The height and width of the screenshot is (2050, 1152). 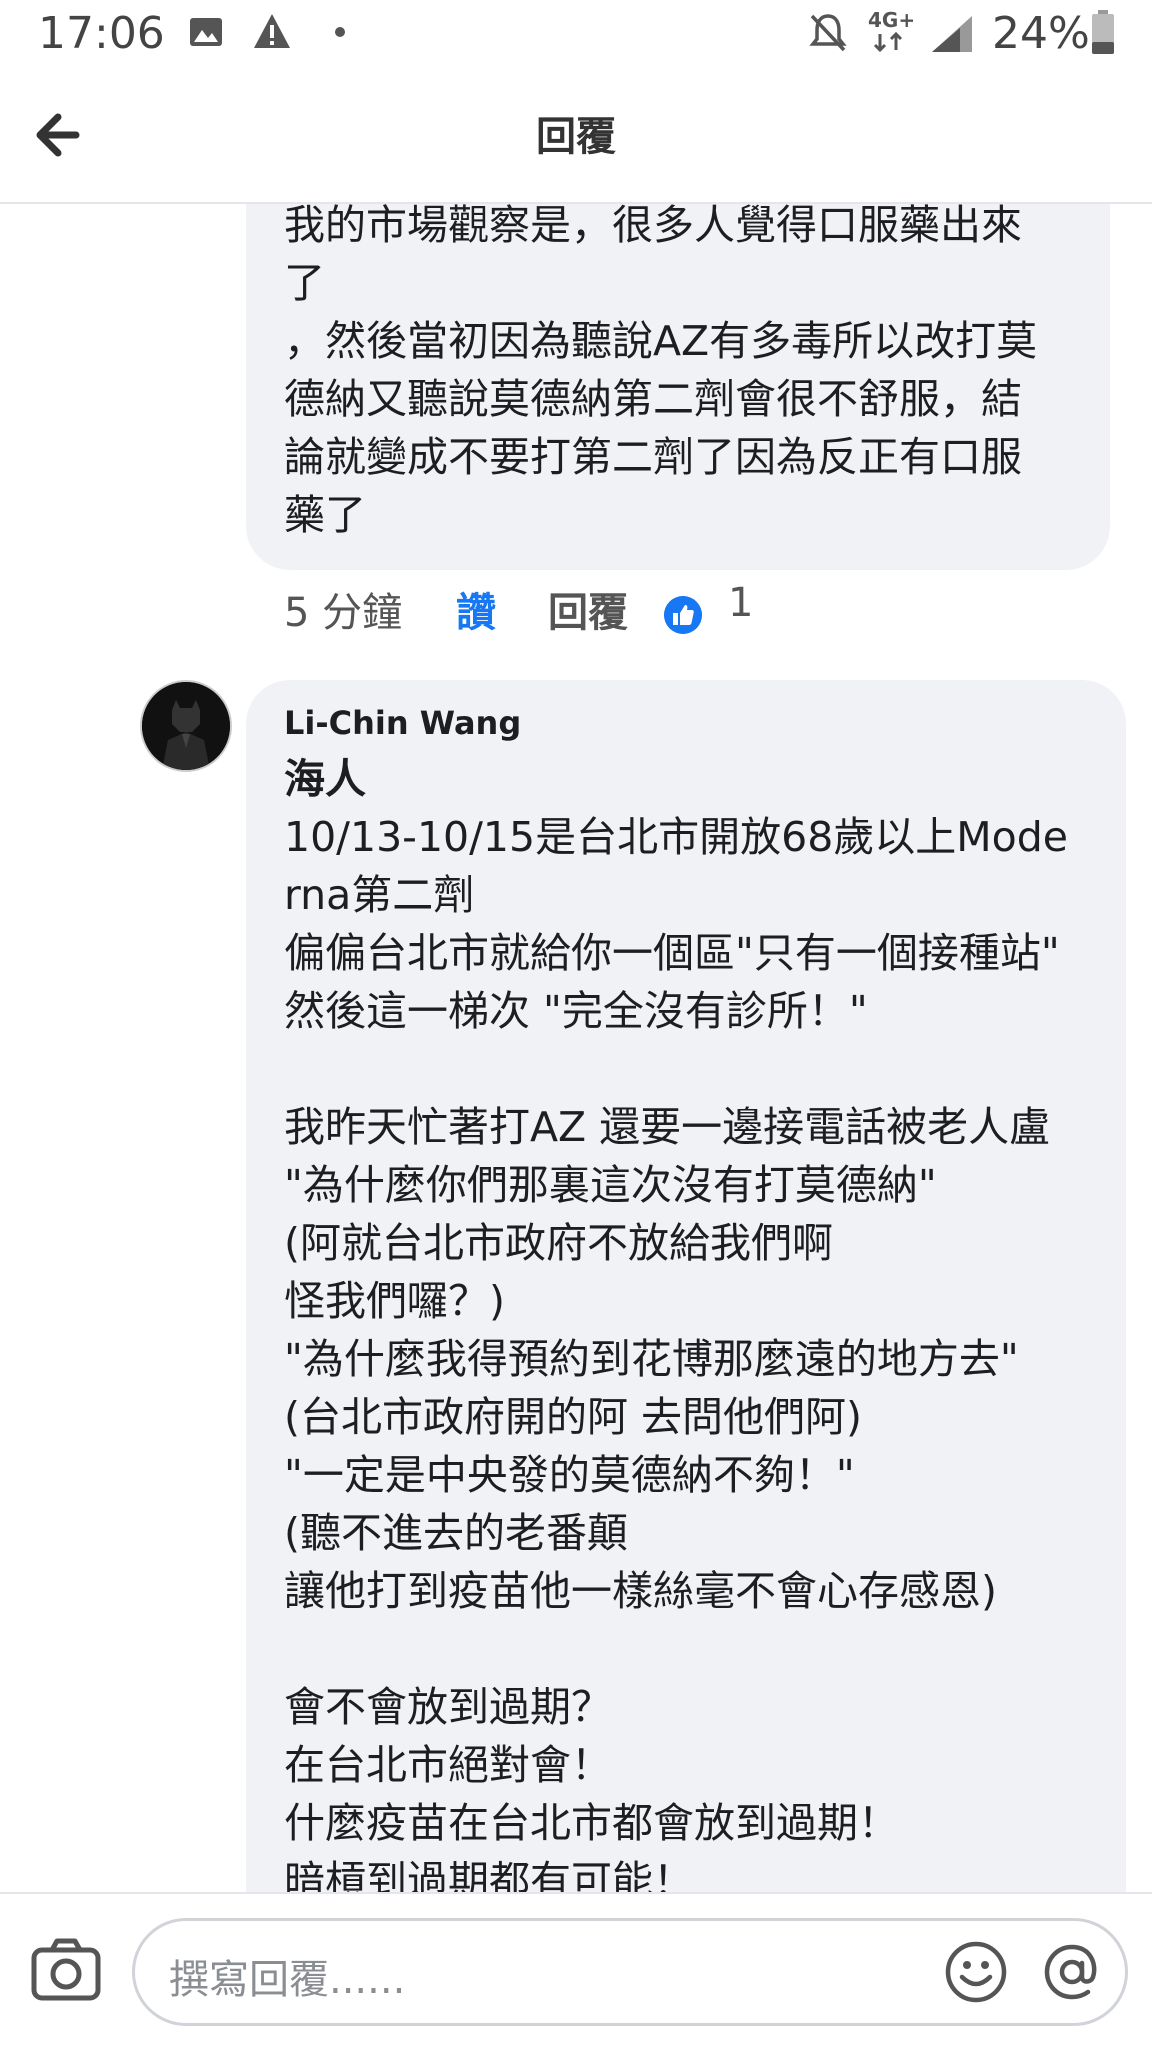 What do you see at coordinates (272, 31) in the screenshot?
I see `warning-icon` at bounding box center [272, 31].